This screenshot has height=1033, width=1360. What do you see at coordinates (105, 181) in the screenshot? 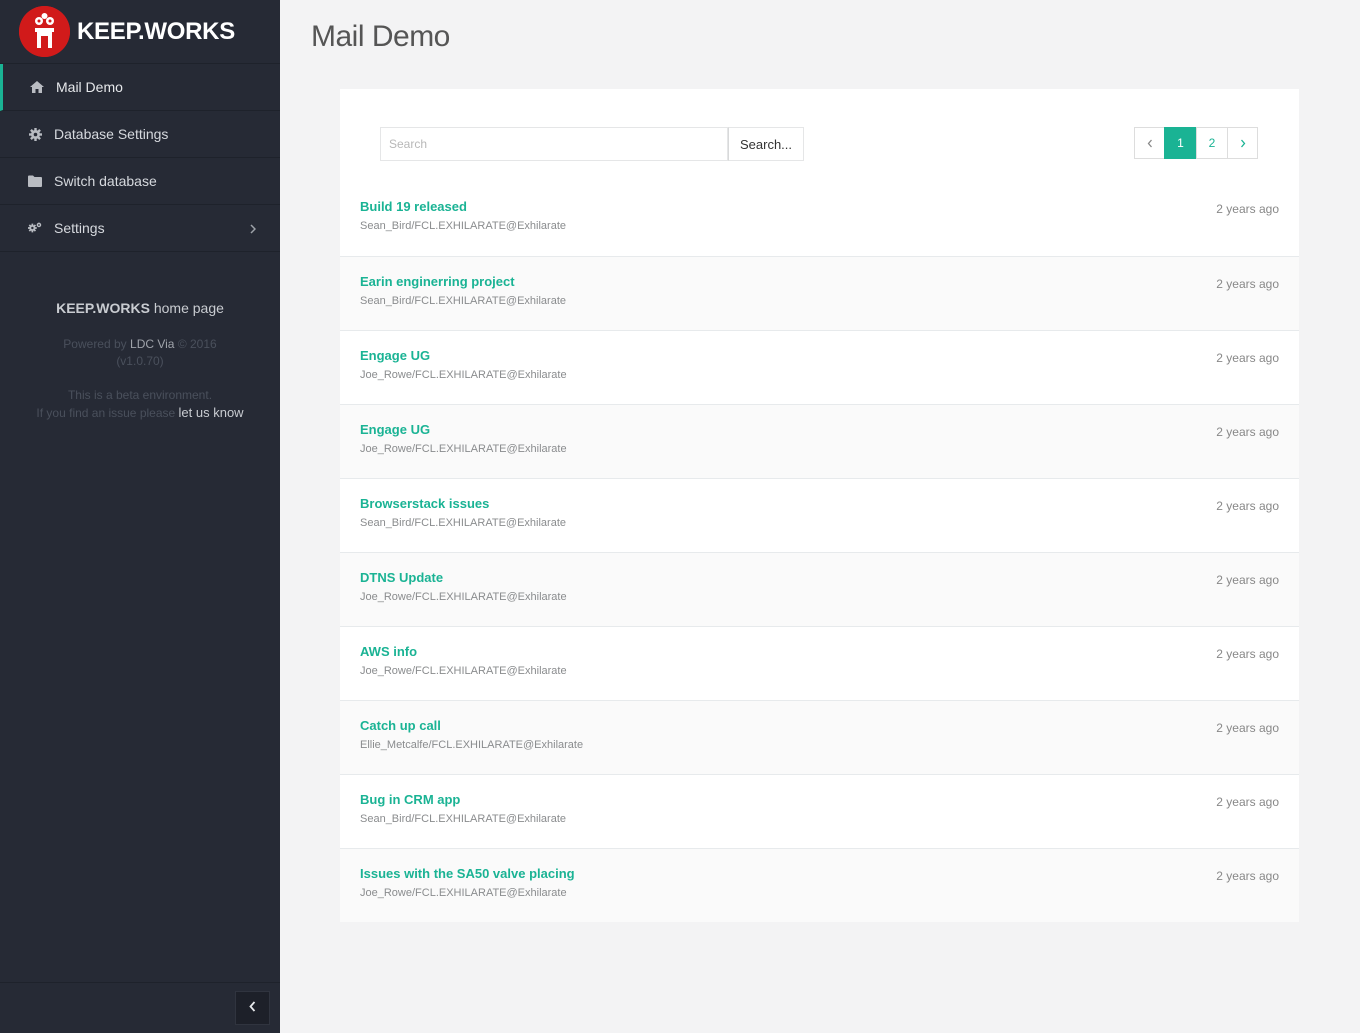
I see `sidebar-item-label: Switch database` at bounding box center [105, 181].